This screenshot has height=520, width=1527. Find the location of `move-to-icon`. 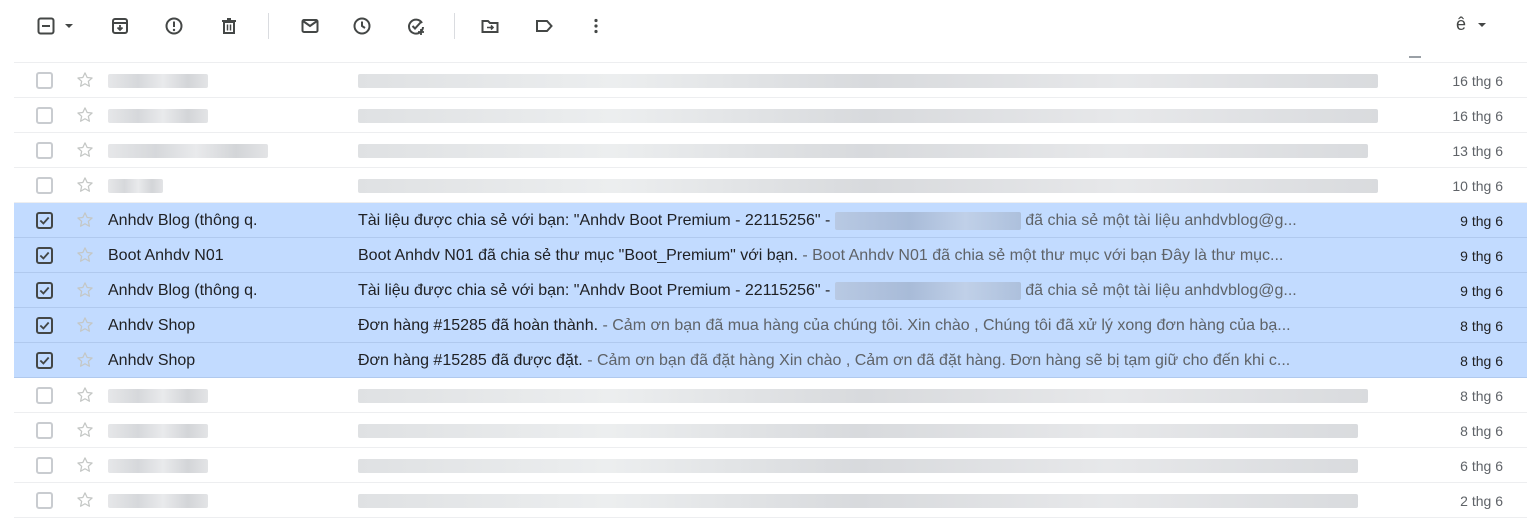

move-to-icon is located at coordinates (490, 26).